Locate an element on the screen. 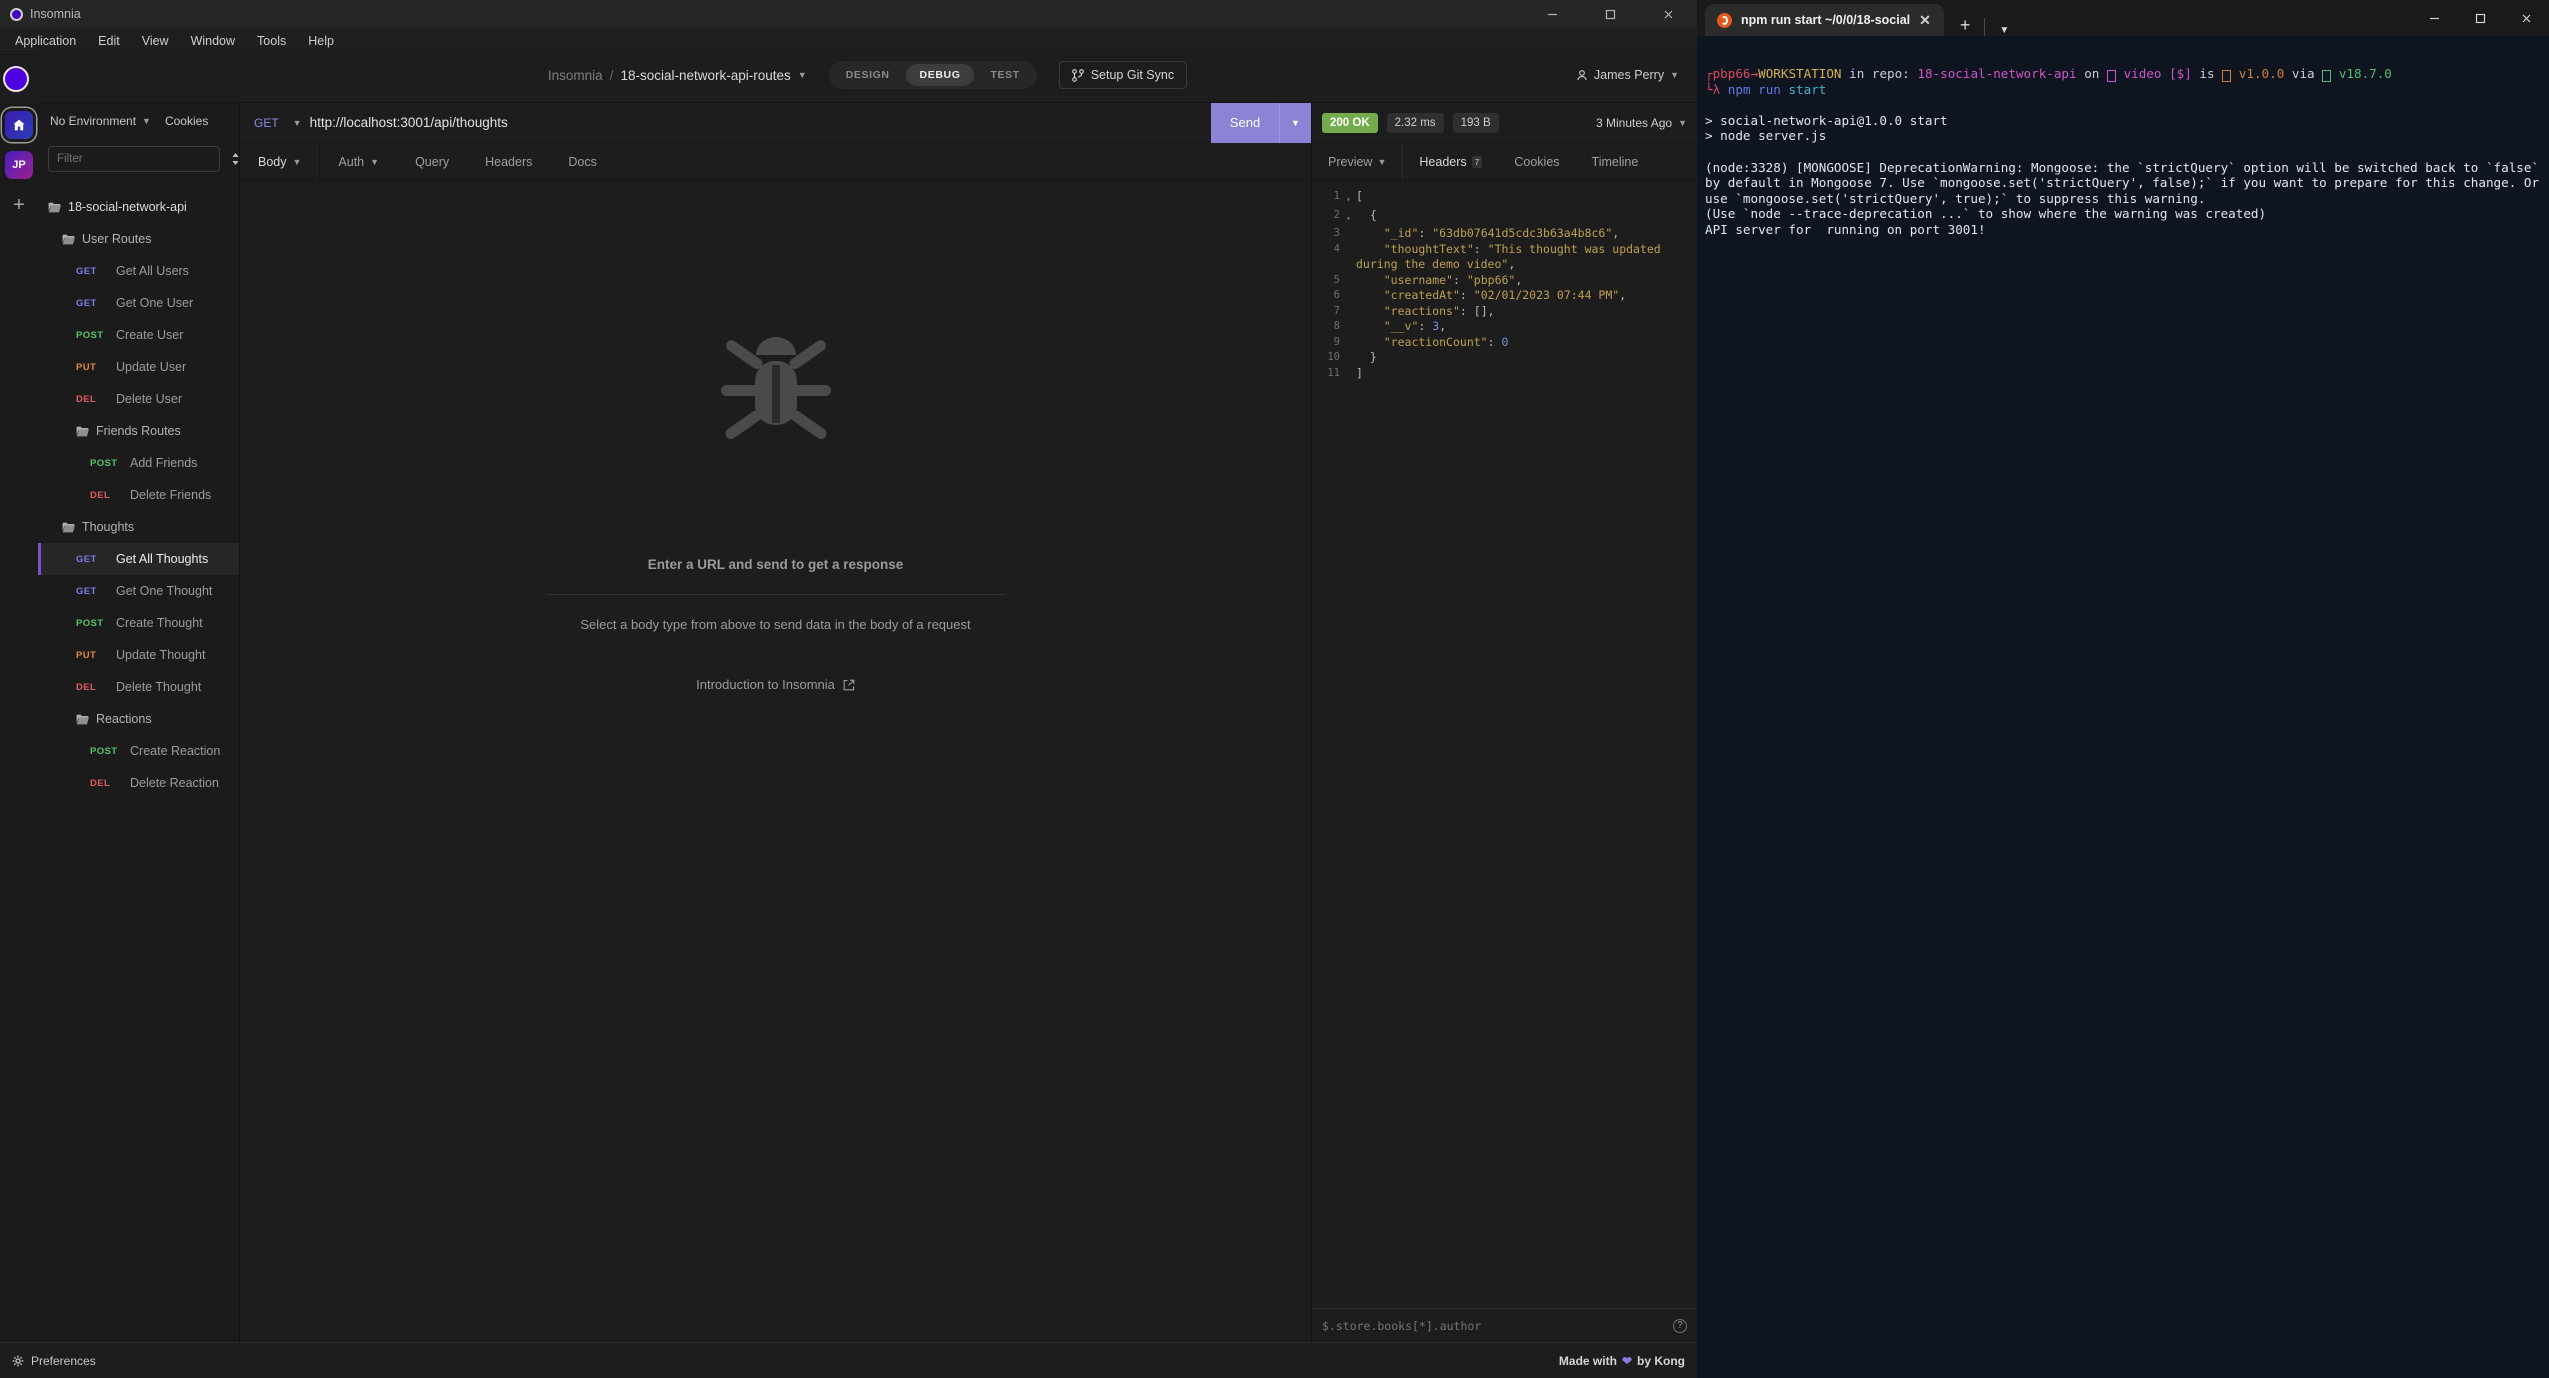 This screenshot has height=1378, width=2549. environment-selector: No Environment ▼ is located at coordinates (100, 121).